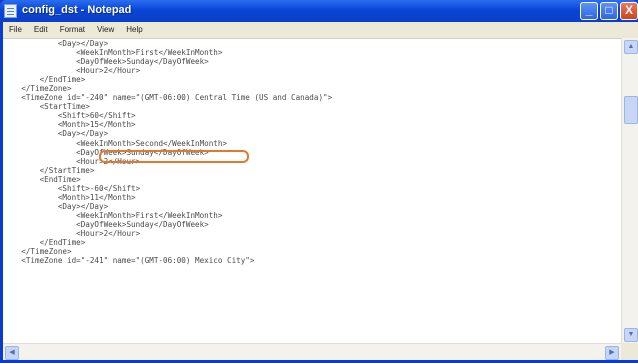 The height and width of the screenshot is (363, 638). What do you see at coordinates (69, 125) in the screenshot?
I see `code-line: <Month>15</Month>` at bounding box center [69, 125].